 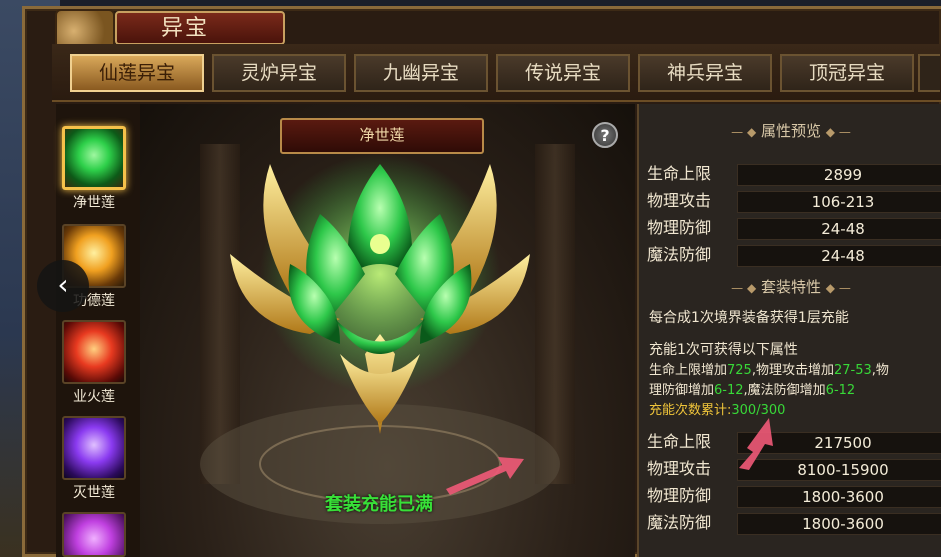 I want to click on total-row: 物理防御 1800-3600, so click(x=794, y=496).